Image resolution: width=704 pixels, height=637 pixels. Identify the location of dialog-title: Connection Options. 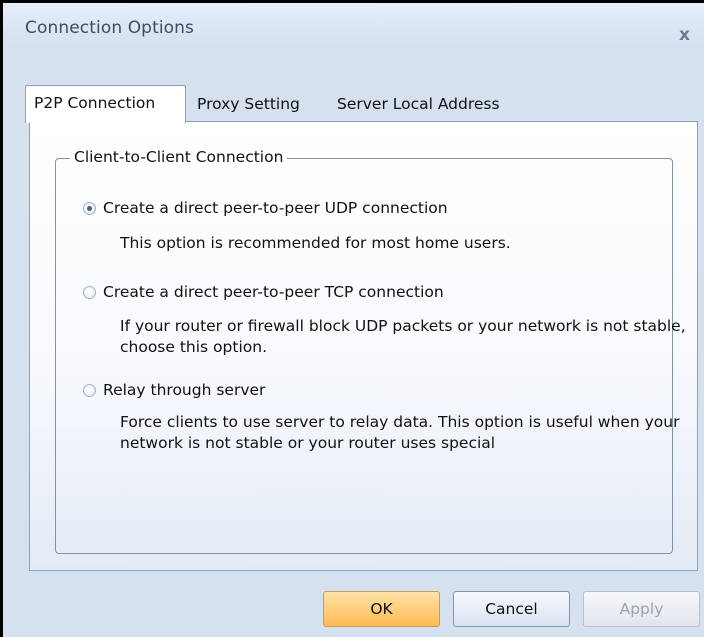
(109, 28).